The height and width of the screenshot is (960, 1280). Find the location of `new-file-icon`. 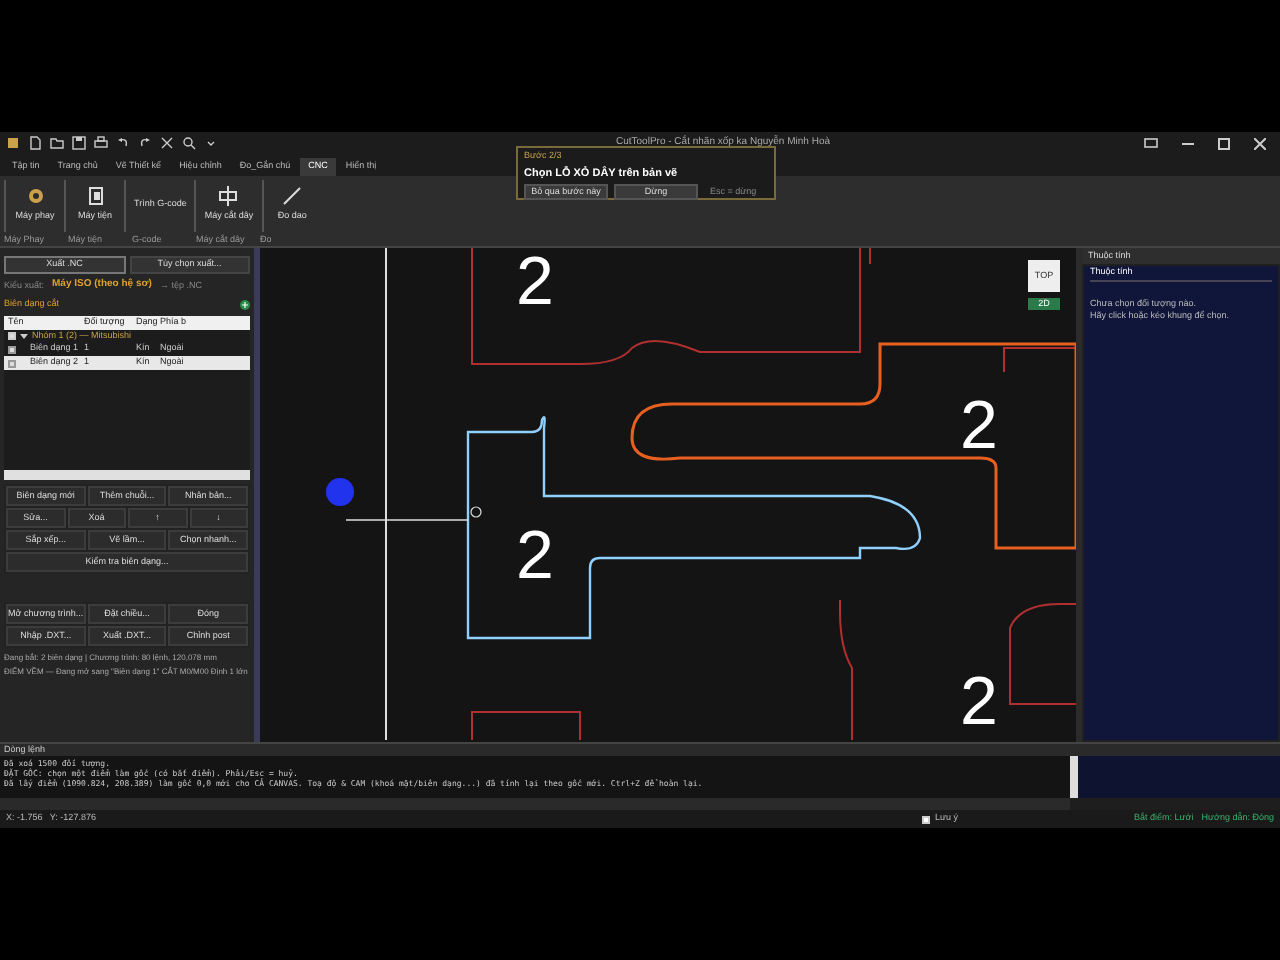

new-file-icon is located at coordinates (35, 143).